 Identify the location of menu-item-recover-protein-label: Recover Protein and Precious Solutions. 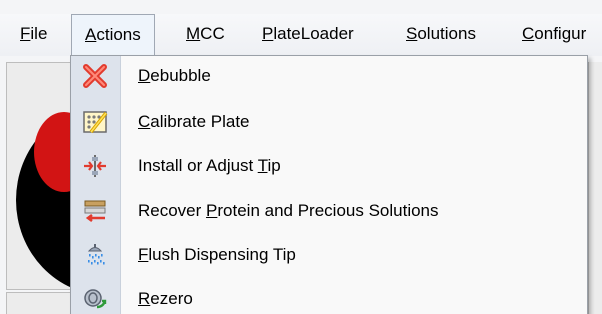
(288, 211).